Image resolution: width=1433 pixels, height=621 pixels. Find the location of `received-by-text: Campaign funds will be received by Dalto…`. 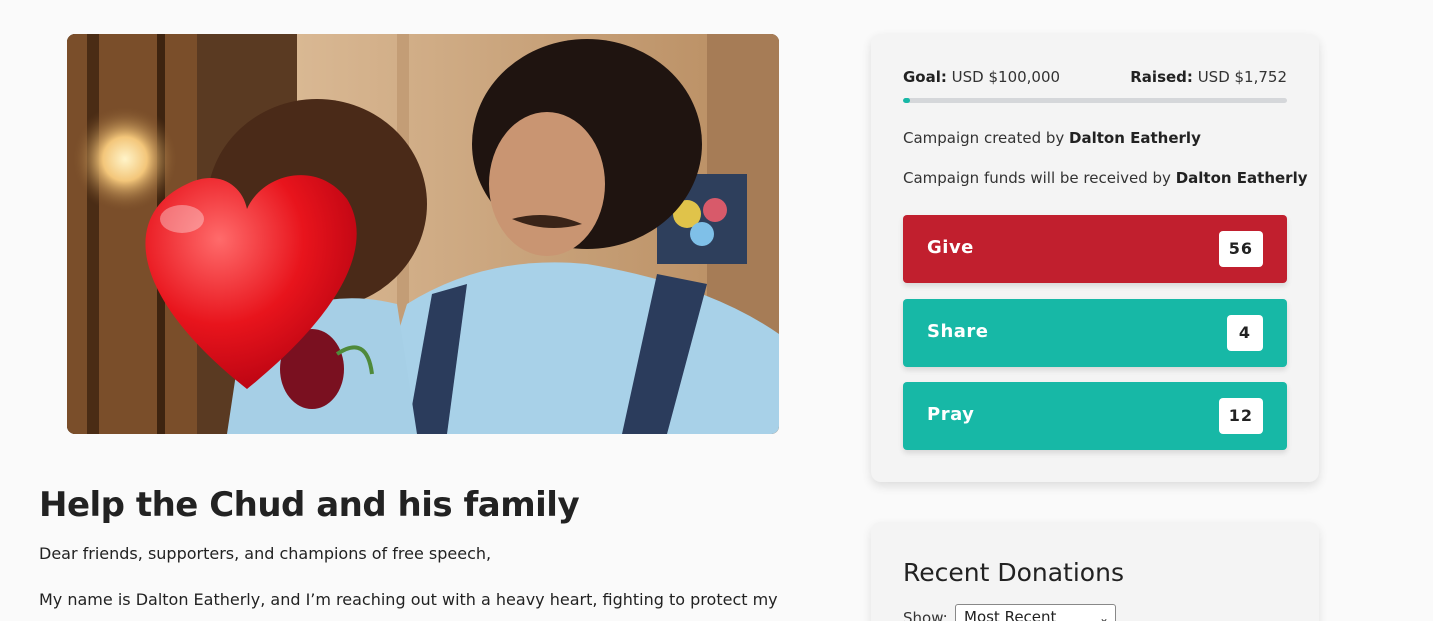

received-by-text: Campaign funds will be received by Dalto… is located at coordinates (1105, 178).